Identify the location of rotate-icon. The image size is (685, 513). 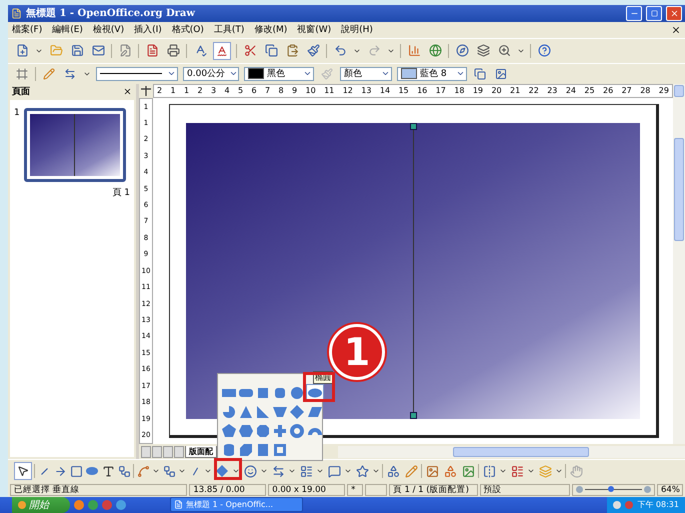
(489, 471).